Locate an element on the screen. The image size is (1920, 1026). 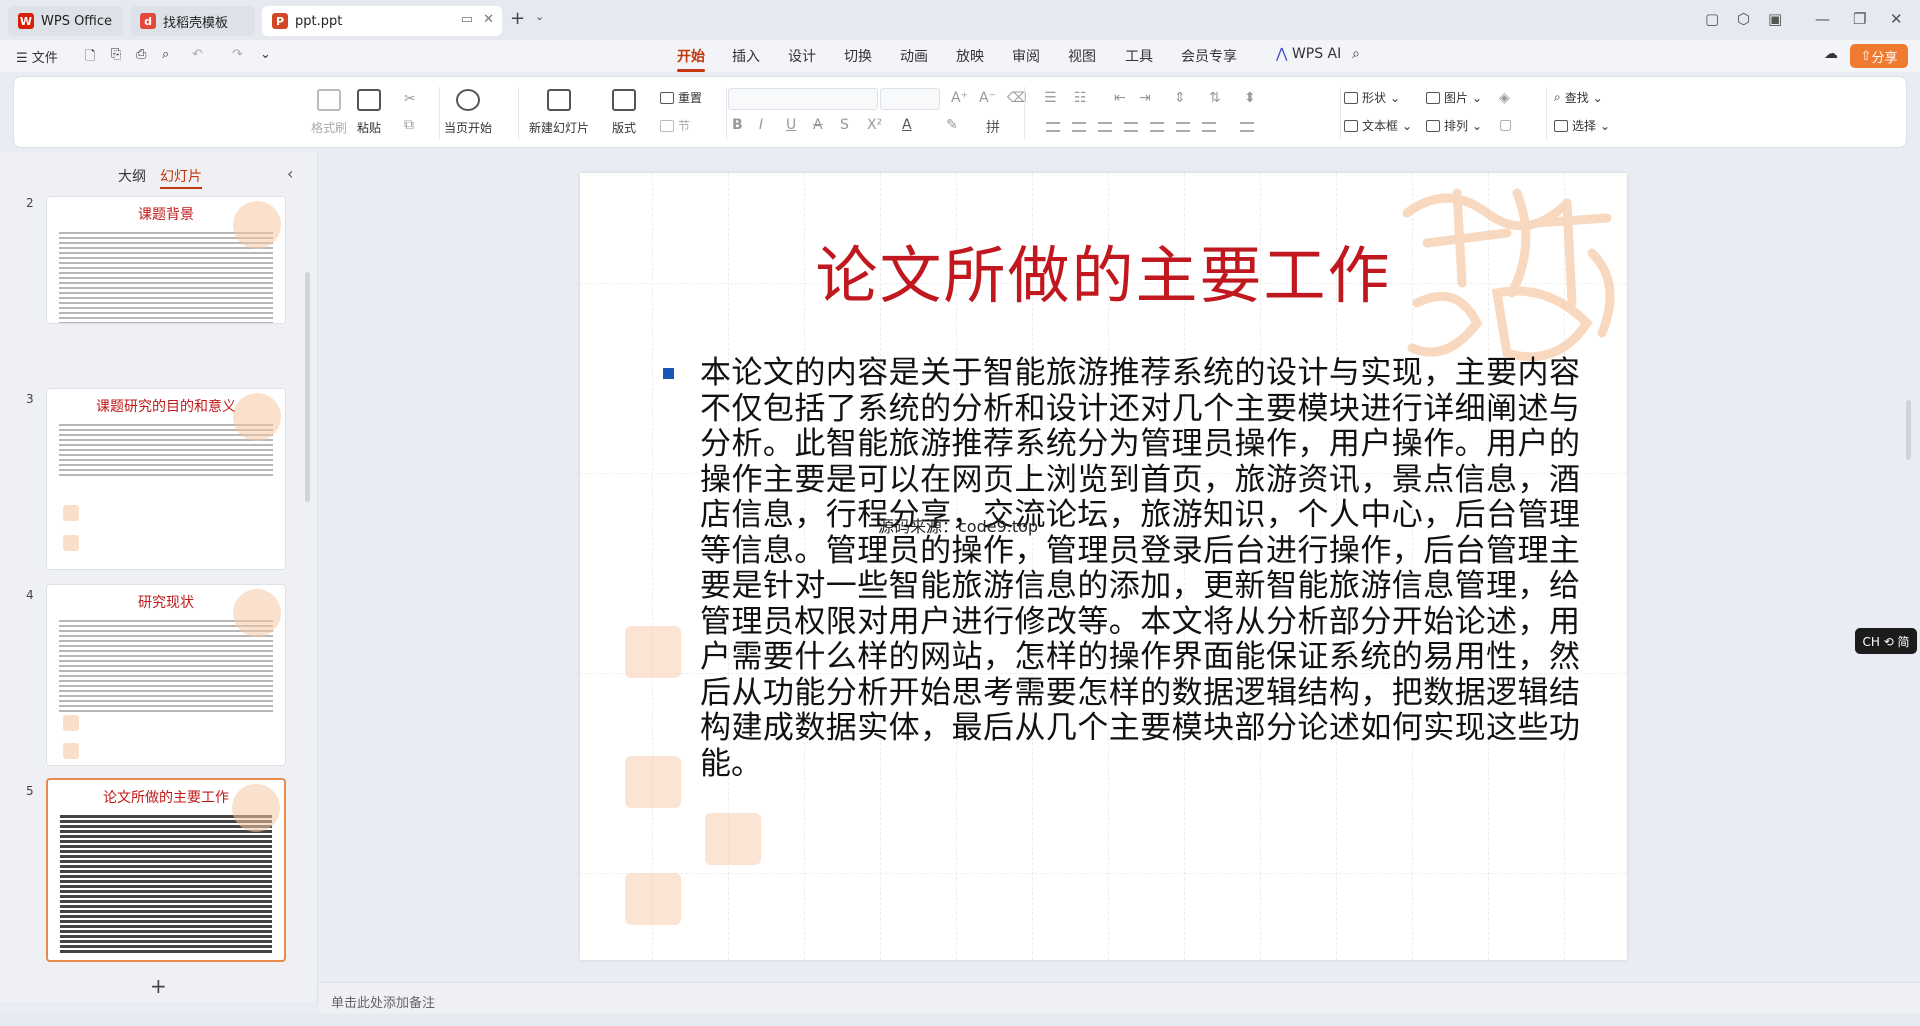
paragraph-spacing-icon is located at coordinates (1247, 127).